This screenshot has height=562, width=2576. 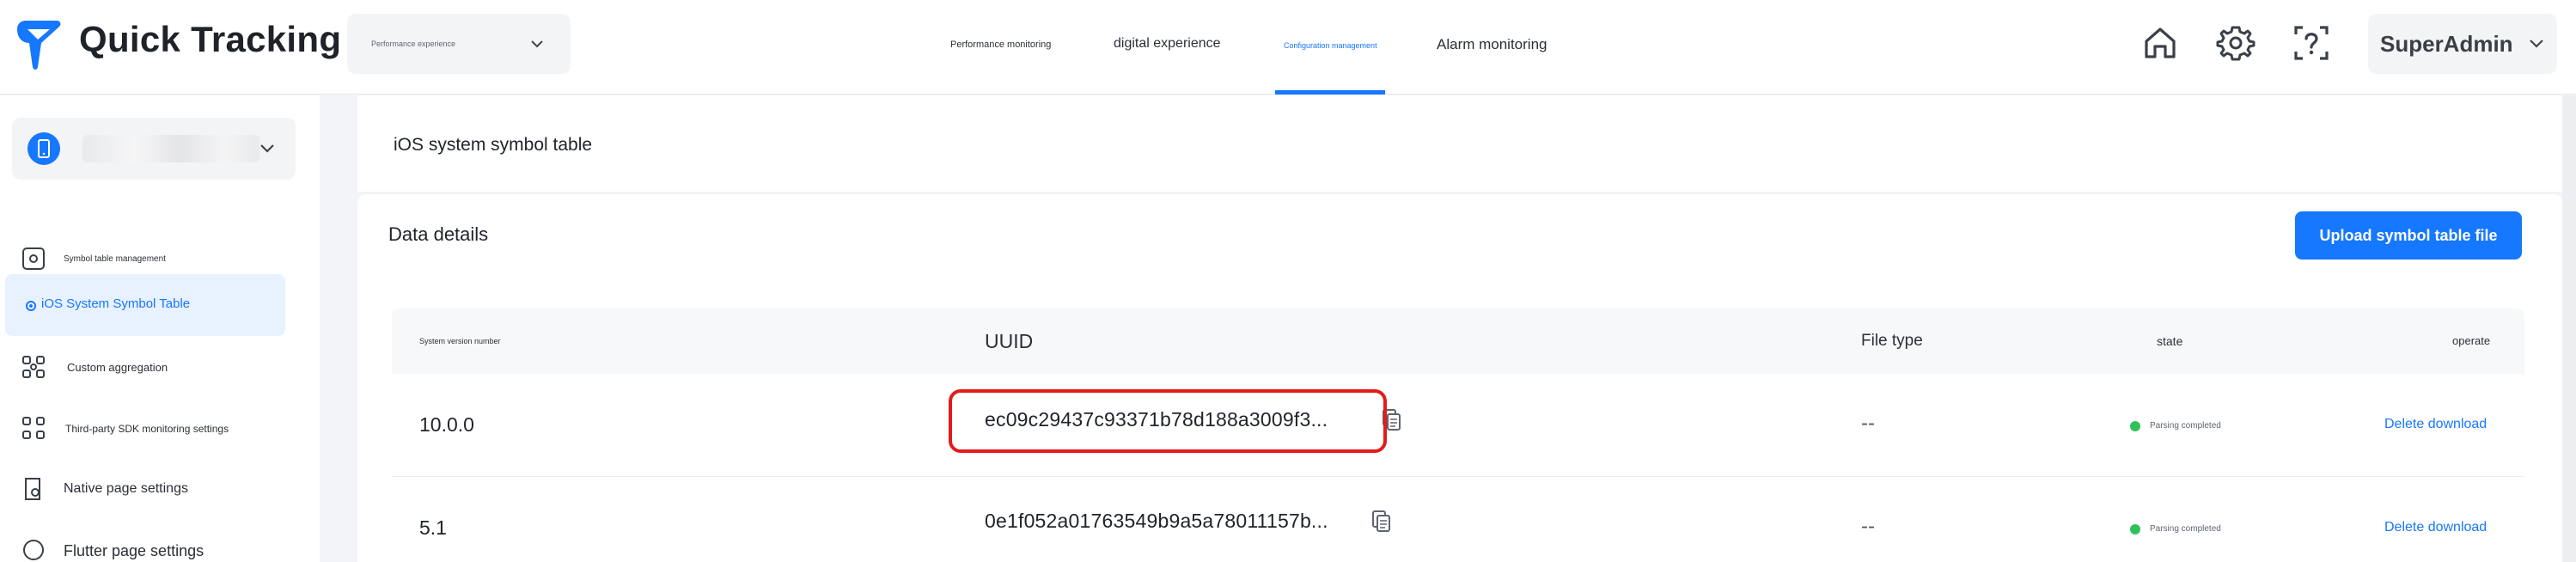 I want to click on column-header-state: state, so click(x=2170, y=341).